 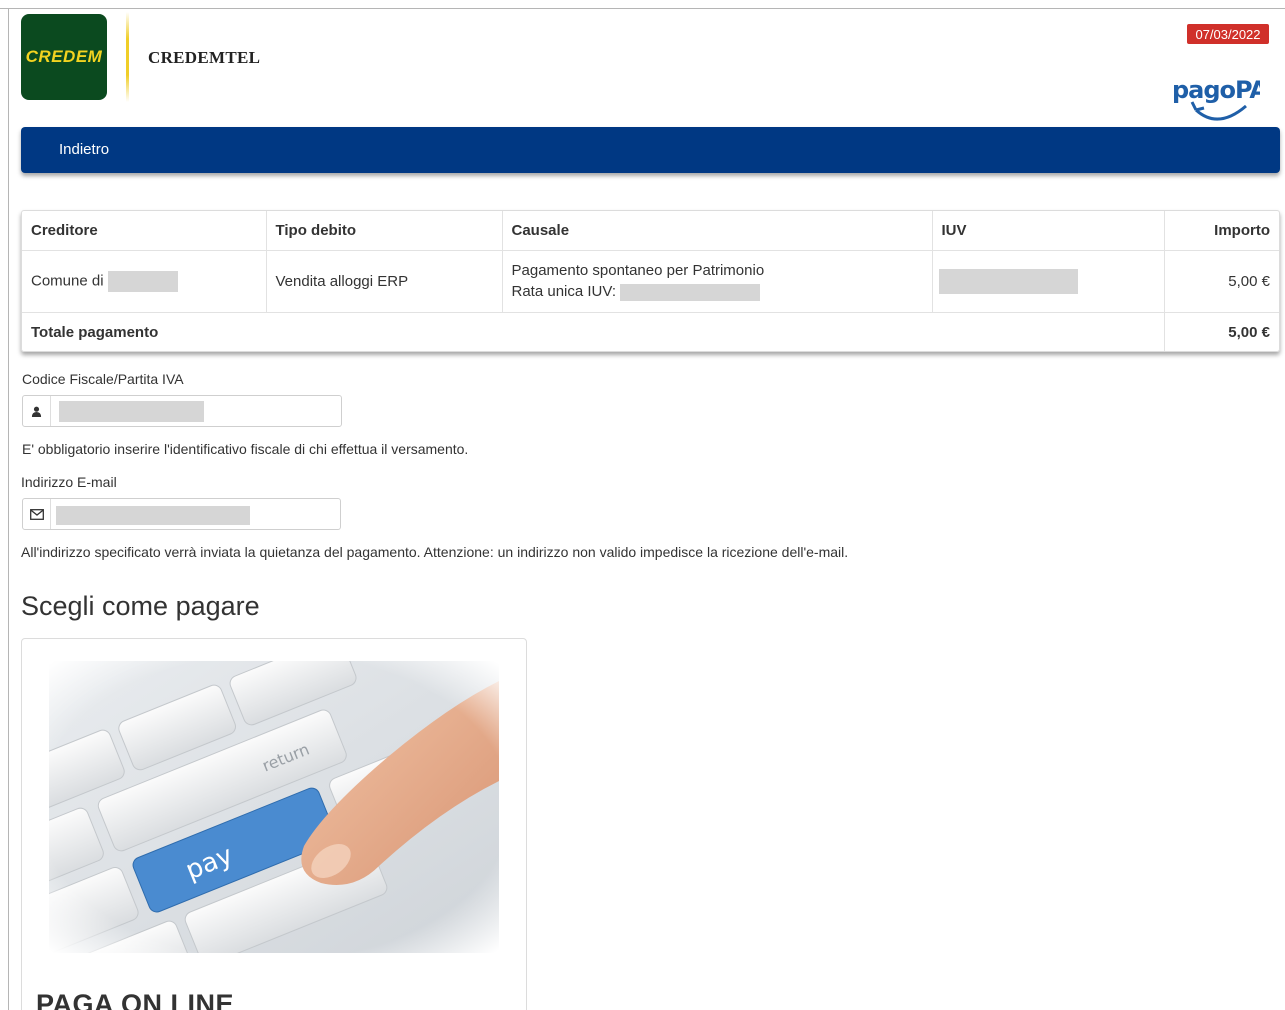 I want to click on envelope-icon, so click(x=37, y=514).